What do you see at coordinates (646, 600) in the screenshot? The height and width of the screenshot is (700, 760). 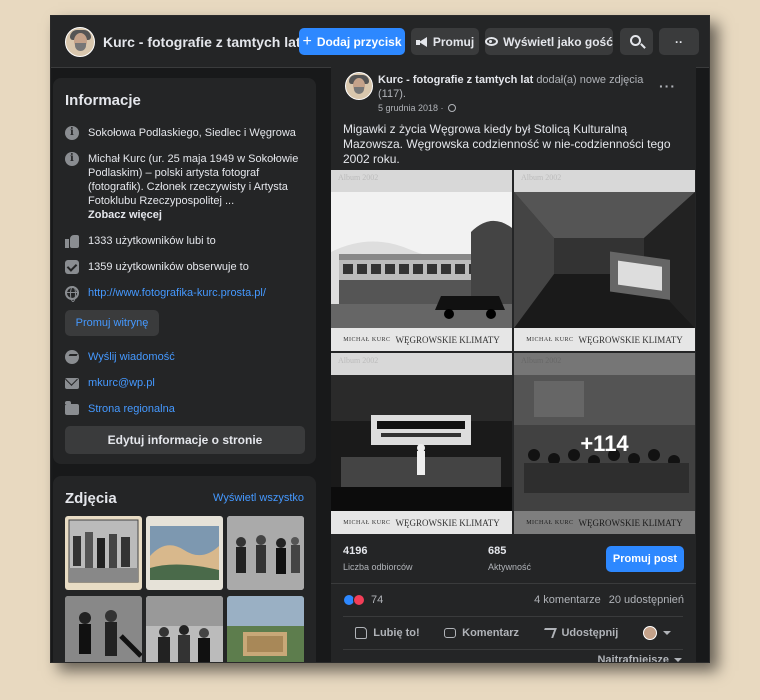 I see `shares-count: 20 udostępnień` at bounding box center [646, 600].